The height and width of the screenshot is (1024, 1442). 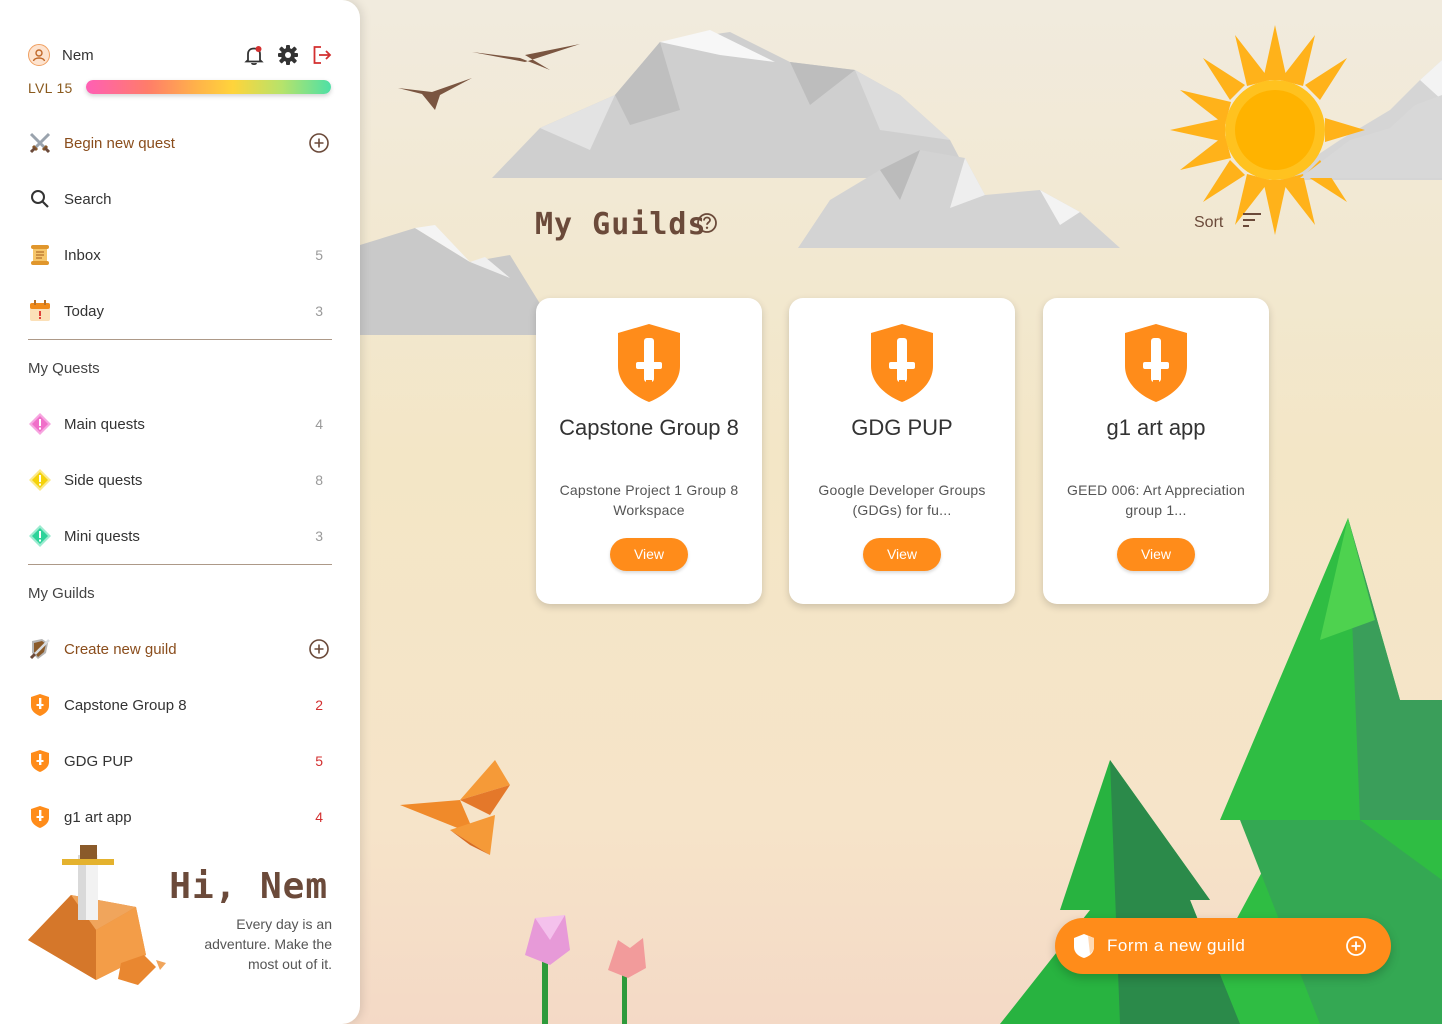 I want to click on guild-count: 4, so click(x=319, y=817).